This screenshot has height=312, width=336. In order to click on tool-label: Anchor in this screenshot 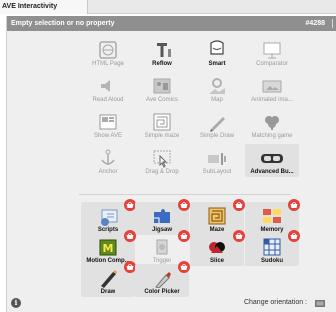, I will do `click(108, 172)`.